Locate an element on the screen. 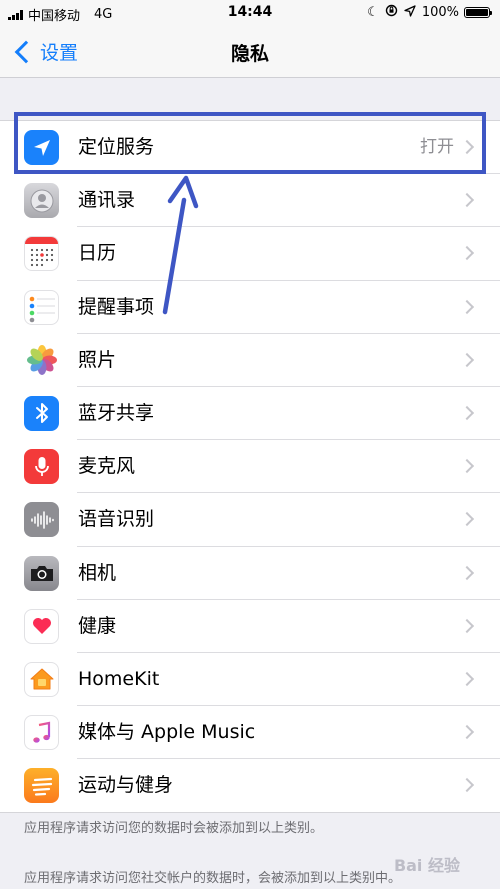 The width and height of the screenshot is (500, 889). speech-recognition-icon is located at coordinates (41, 520).